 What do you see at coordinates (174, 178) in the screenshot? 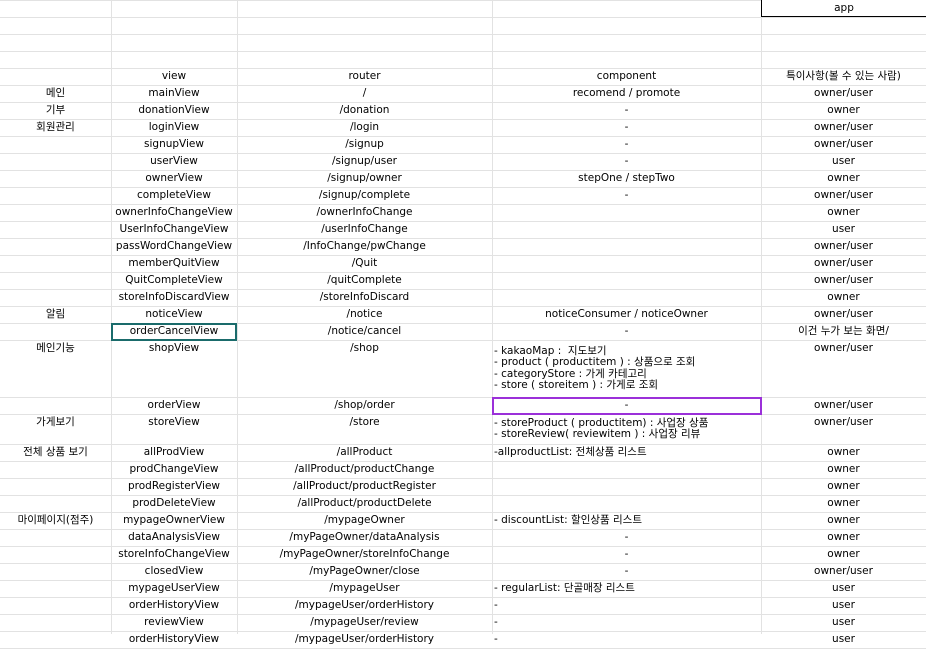
I see `view-cell: ownerView` at bounding box center [174, 178].